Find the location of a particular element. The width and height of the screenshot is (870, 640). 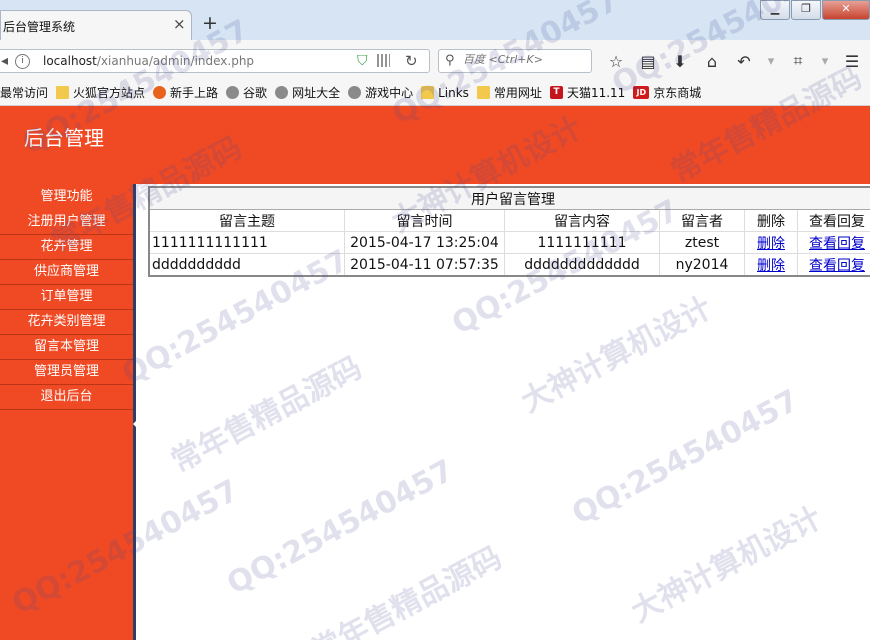

bookmark-label: 新手上路 is located at coordinates (194, 93).